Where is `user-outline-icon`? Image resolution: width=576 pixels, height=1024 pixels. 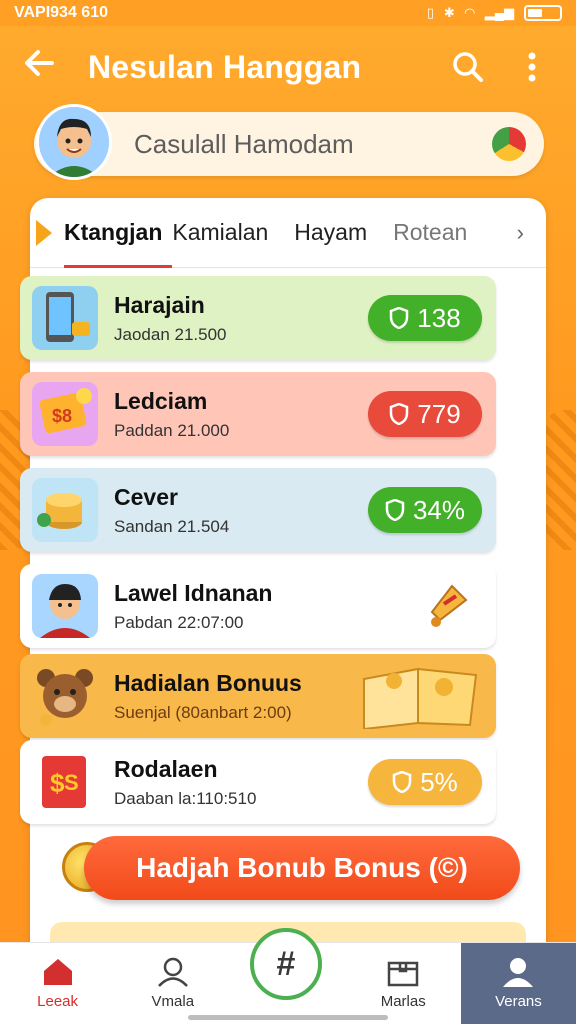 user-outline-icon is located at coordinates (172, 972).